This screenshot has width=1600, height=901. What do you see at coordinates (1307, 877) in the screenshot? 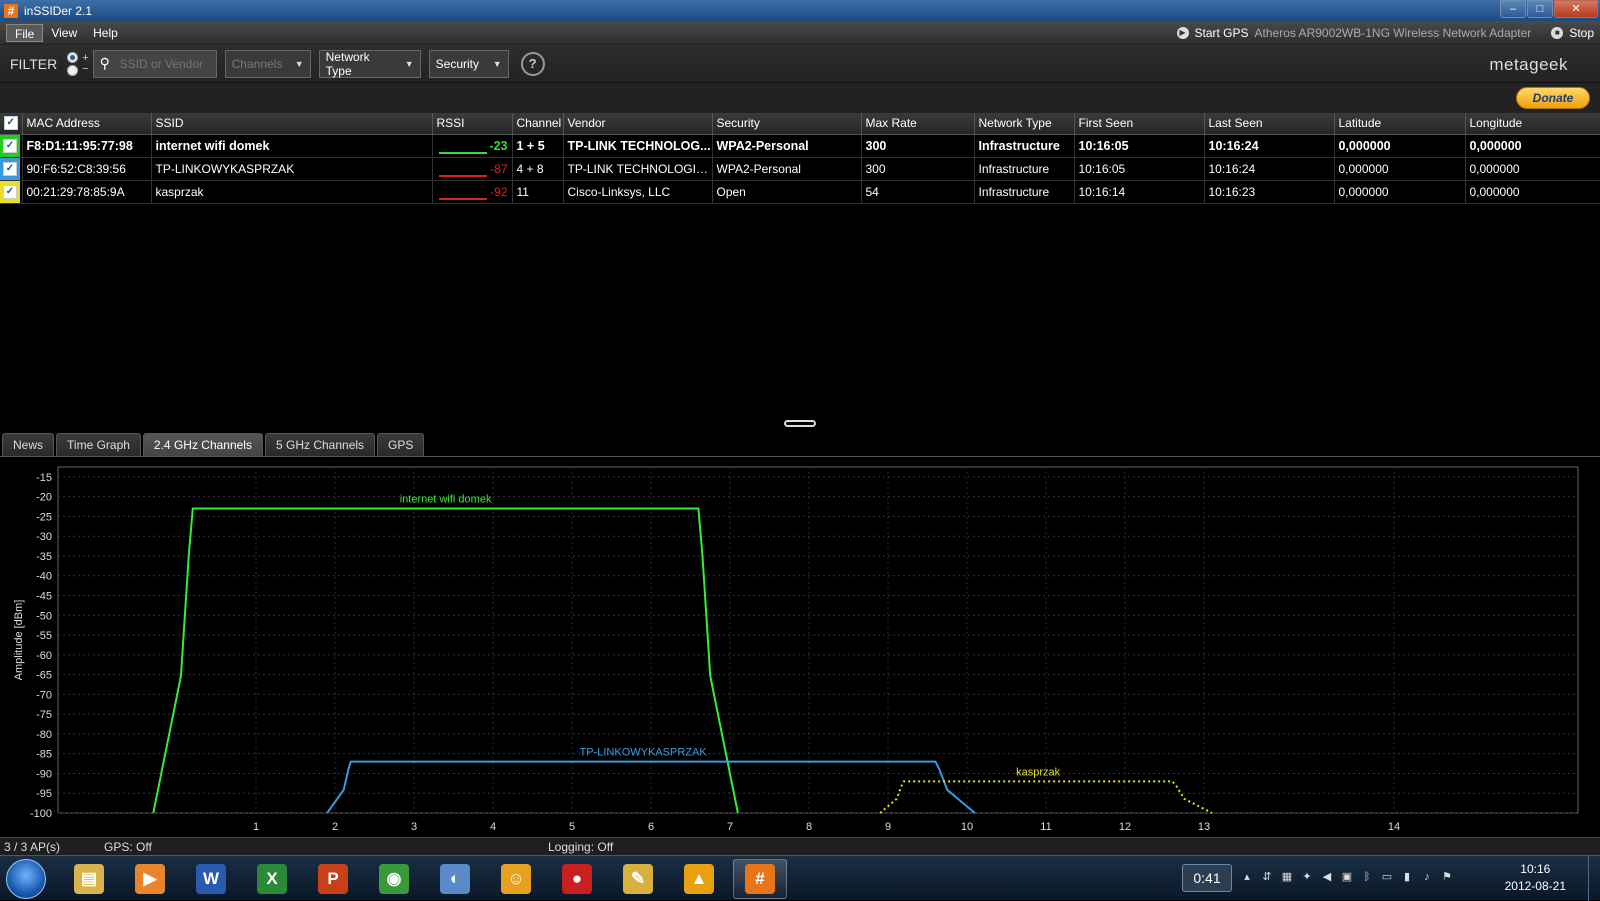
I see `tray-security-icon: ✦` at bounding box center [1307, 877].